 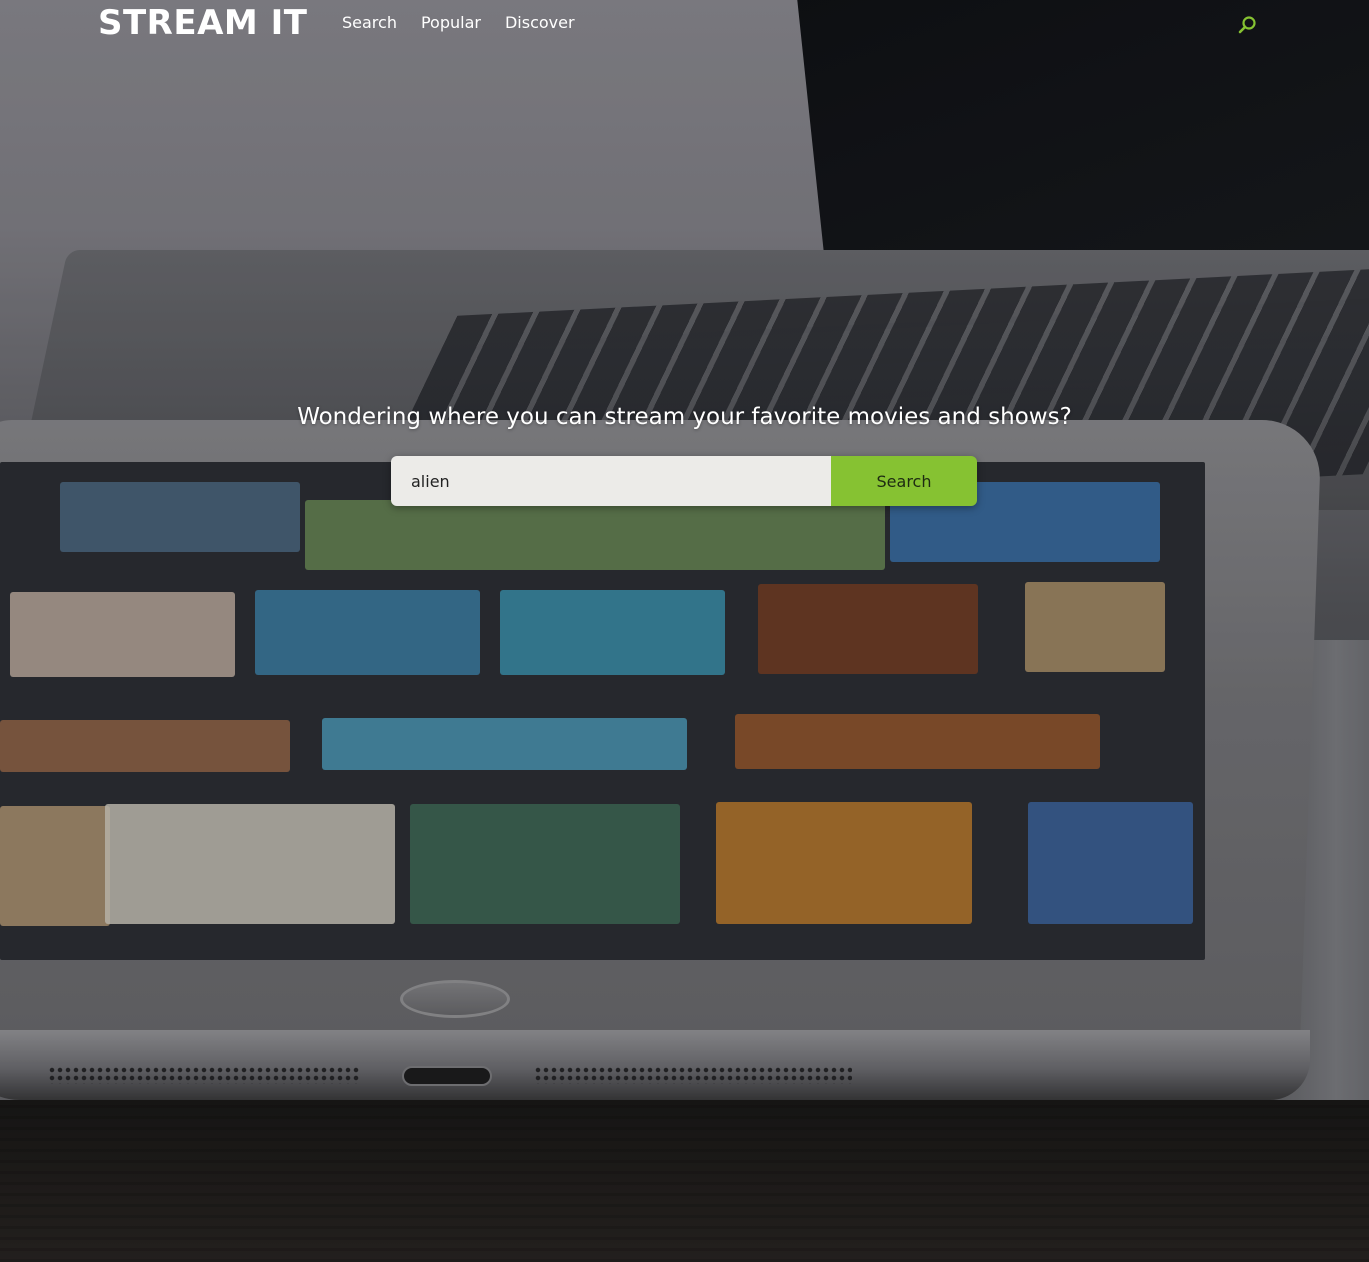 I want to click on nav-link-search: Search, so click(x=369, y=23).